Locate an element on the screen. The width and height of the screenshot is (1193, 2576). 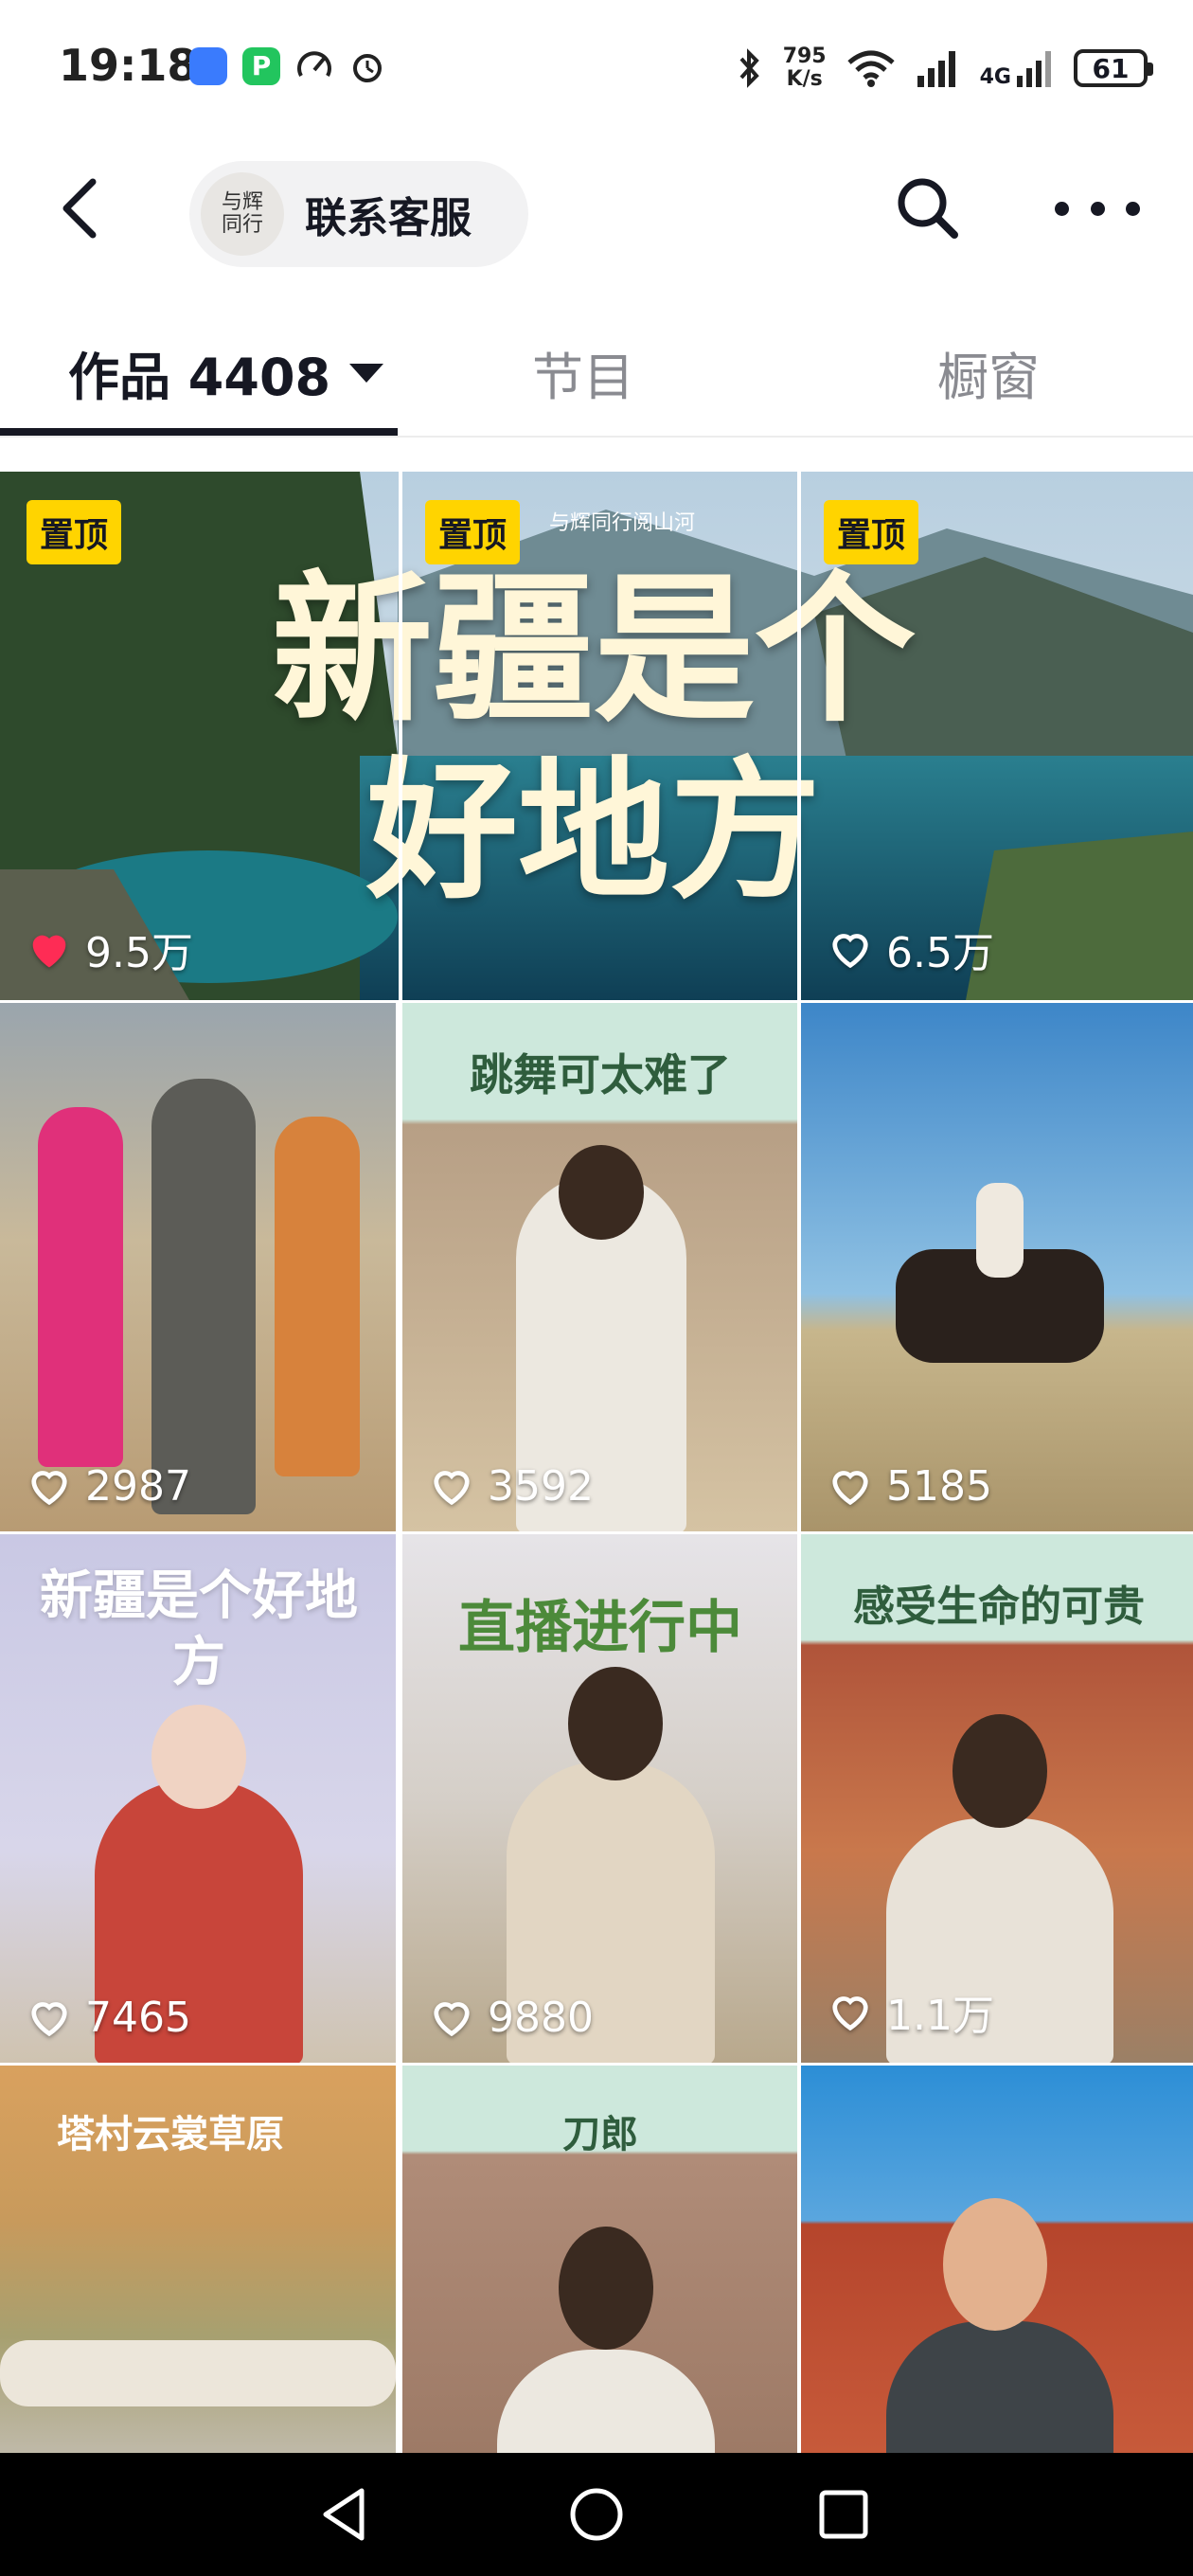
net-speed-unit: K/s is located at coordinates (804, 79).